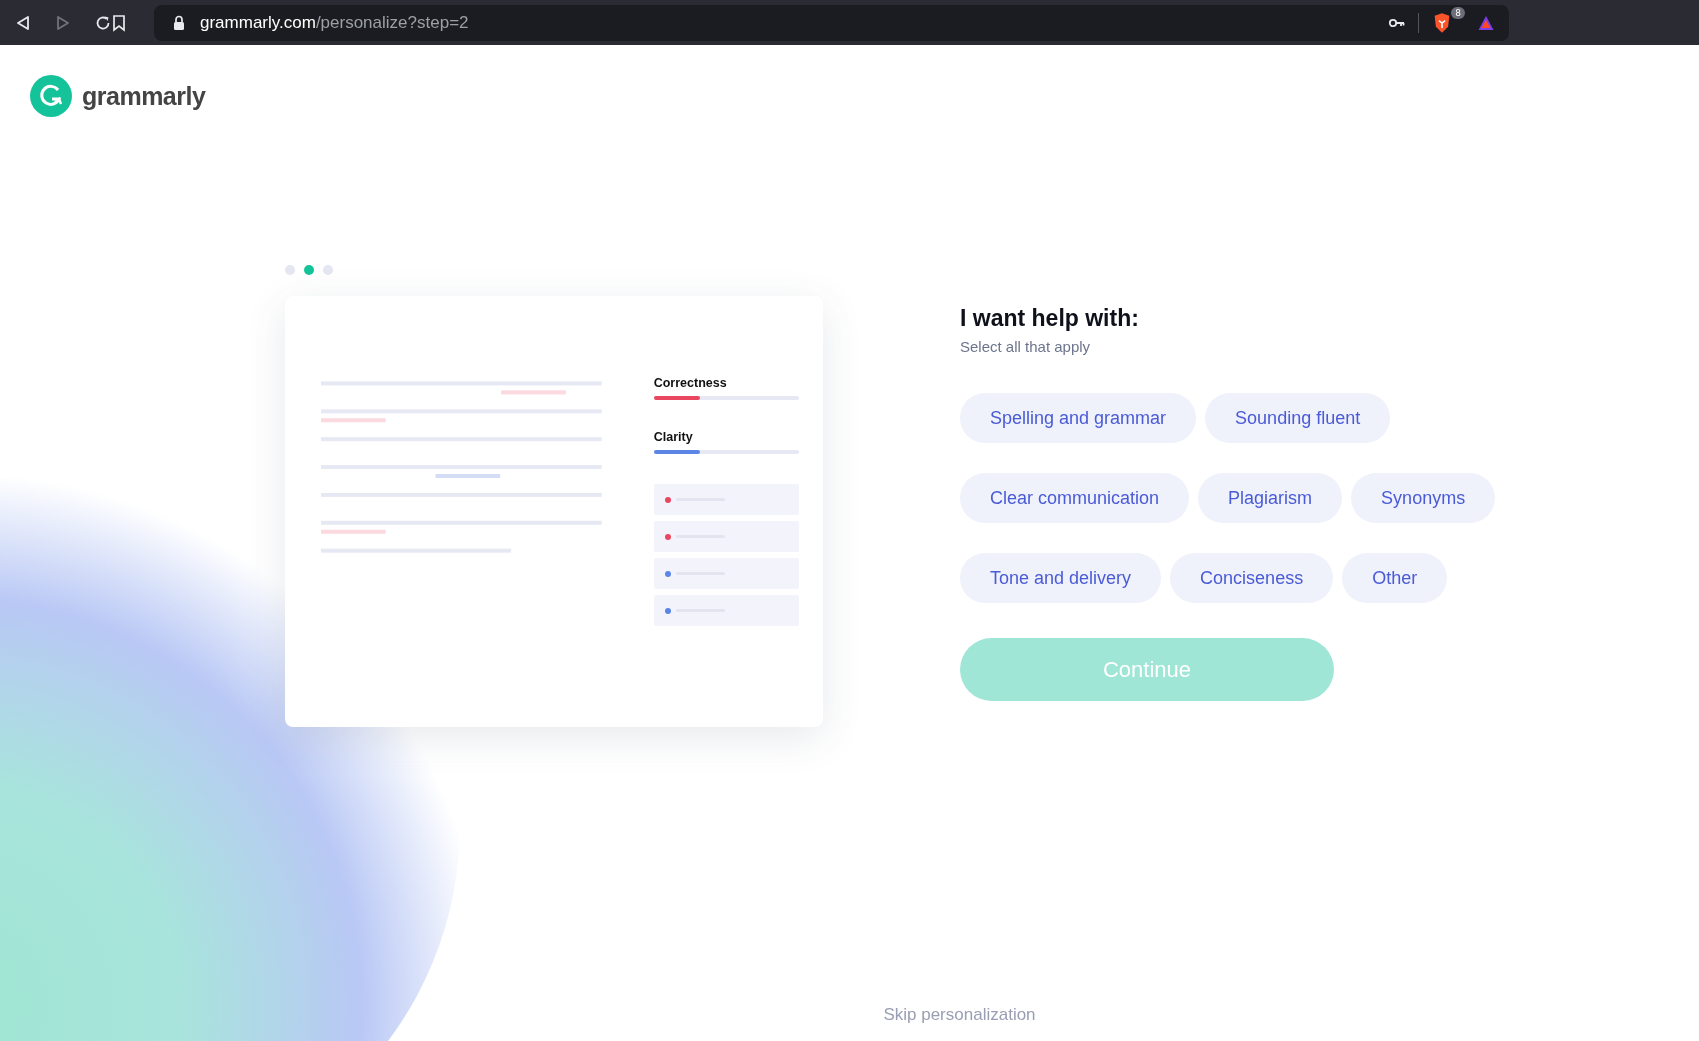 Image resolution: width=1699 pixels, height=1041 pixels. I want to click on skip-link: Skip personalization, so click(959, 1015).